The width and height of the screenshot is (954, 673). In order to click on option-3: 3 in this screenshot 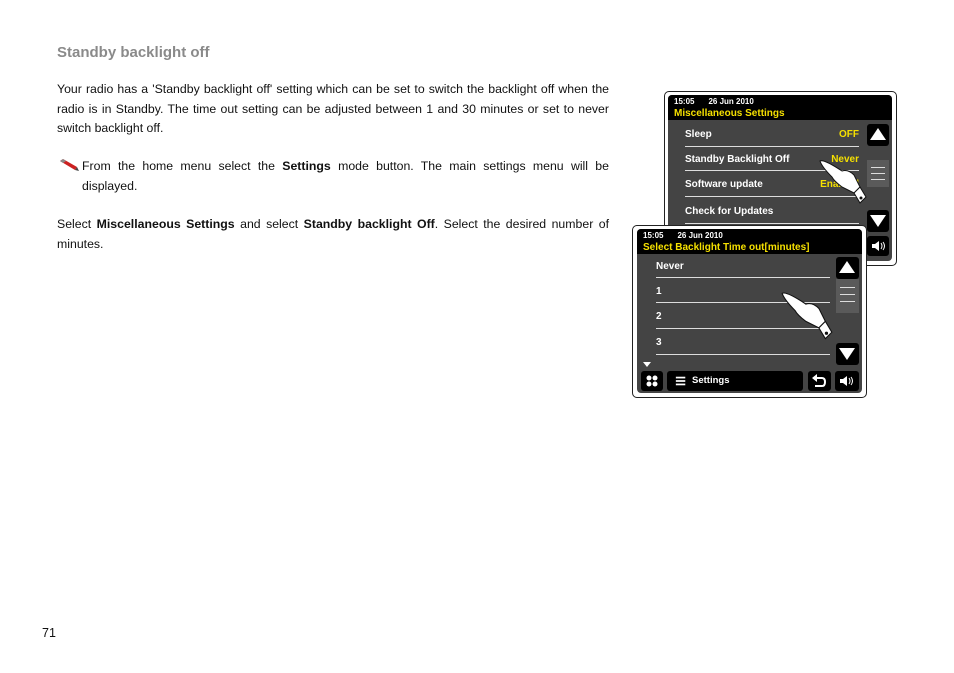, I will do `click(659, 342)`.